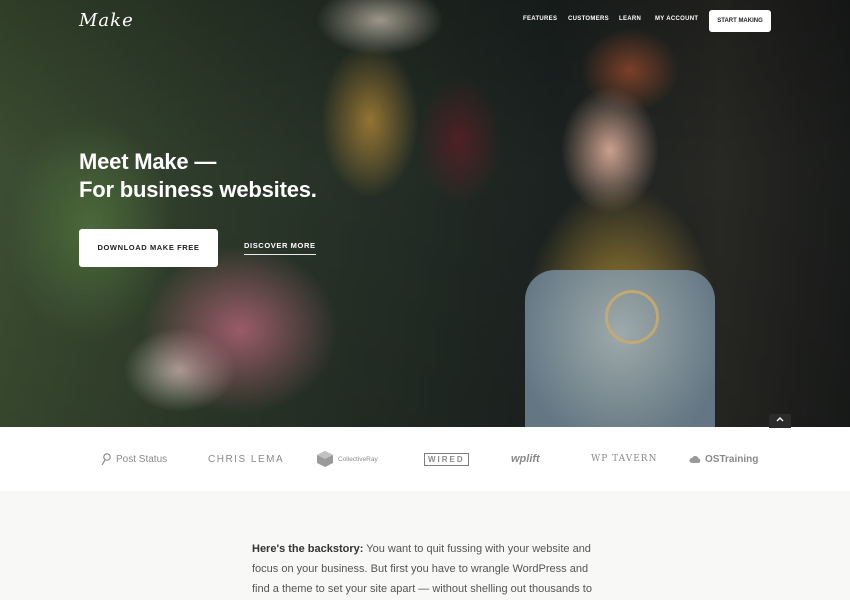 The width and height of the screenshot is (850, 600). I want to click on brand-wplift: wplift, so click(525, 459).